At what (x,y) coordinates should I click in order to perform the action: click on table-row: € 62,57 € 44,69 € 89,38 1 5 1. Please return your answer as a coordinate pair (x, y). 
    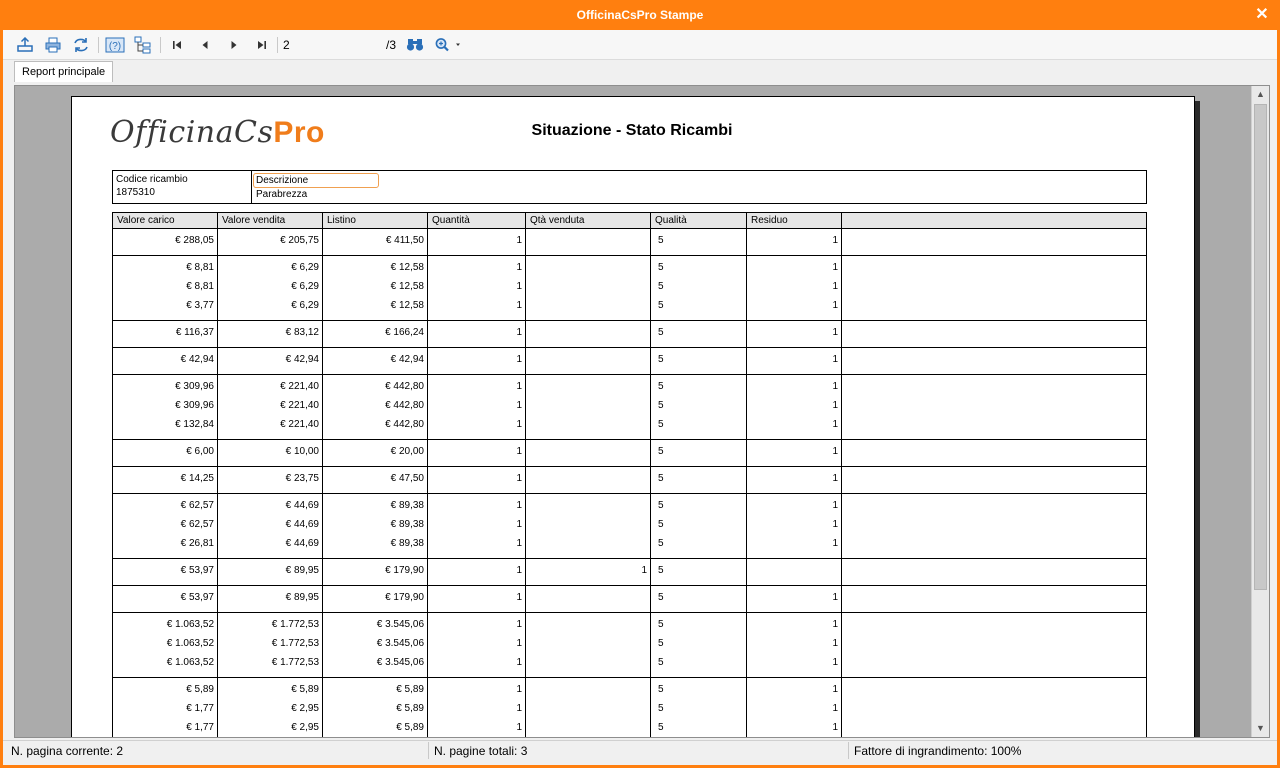
    Looking at the image, I should click on (629, 522).